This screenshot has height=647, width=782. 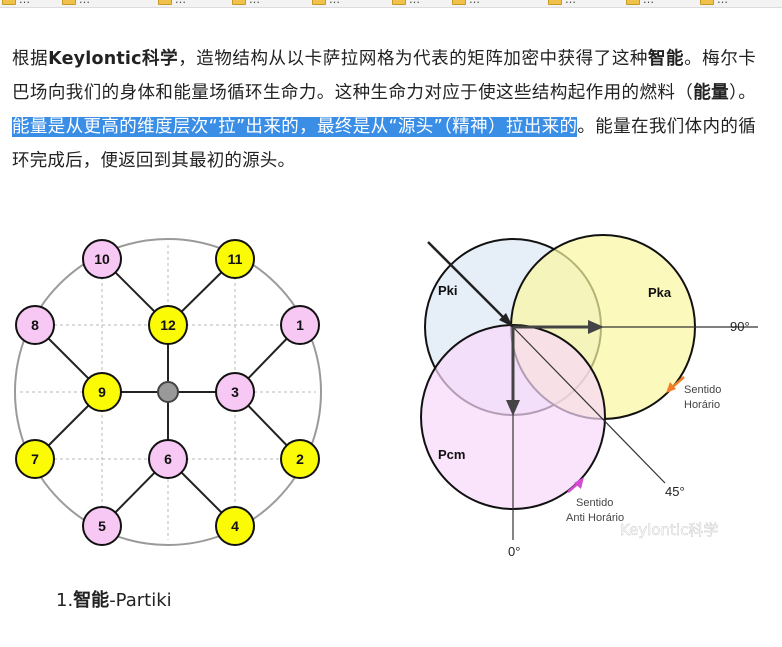 I want to click on grid-node-label: 2, so click(x=300, y=459).